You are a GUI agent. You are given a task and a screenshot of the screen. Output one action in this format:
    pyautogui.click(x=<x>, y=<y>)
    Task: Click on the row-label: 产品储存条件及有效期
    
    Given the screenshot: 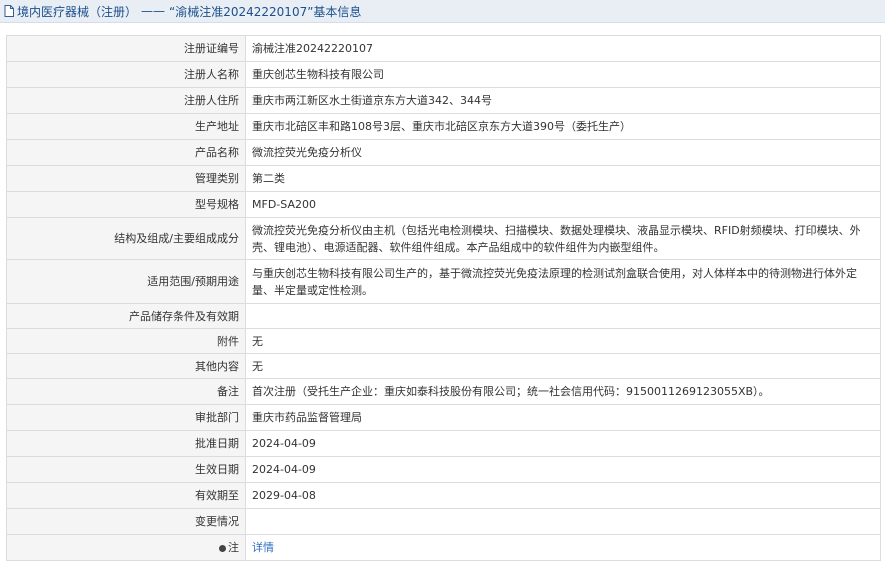 What is the action you would take?
    pyautogui.click(x=126, y=316)
    